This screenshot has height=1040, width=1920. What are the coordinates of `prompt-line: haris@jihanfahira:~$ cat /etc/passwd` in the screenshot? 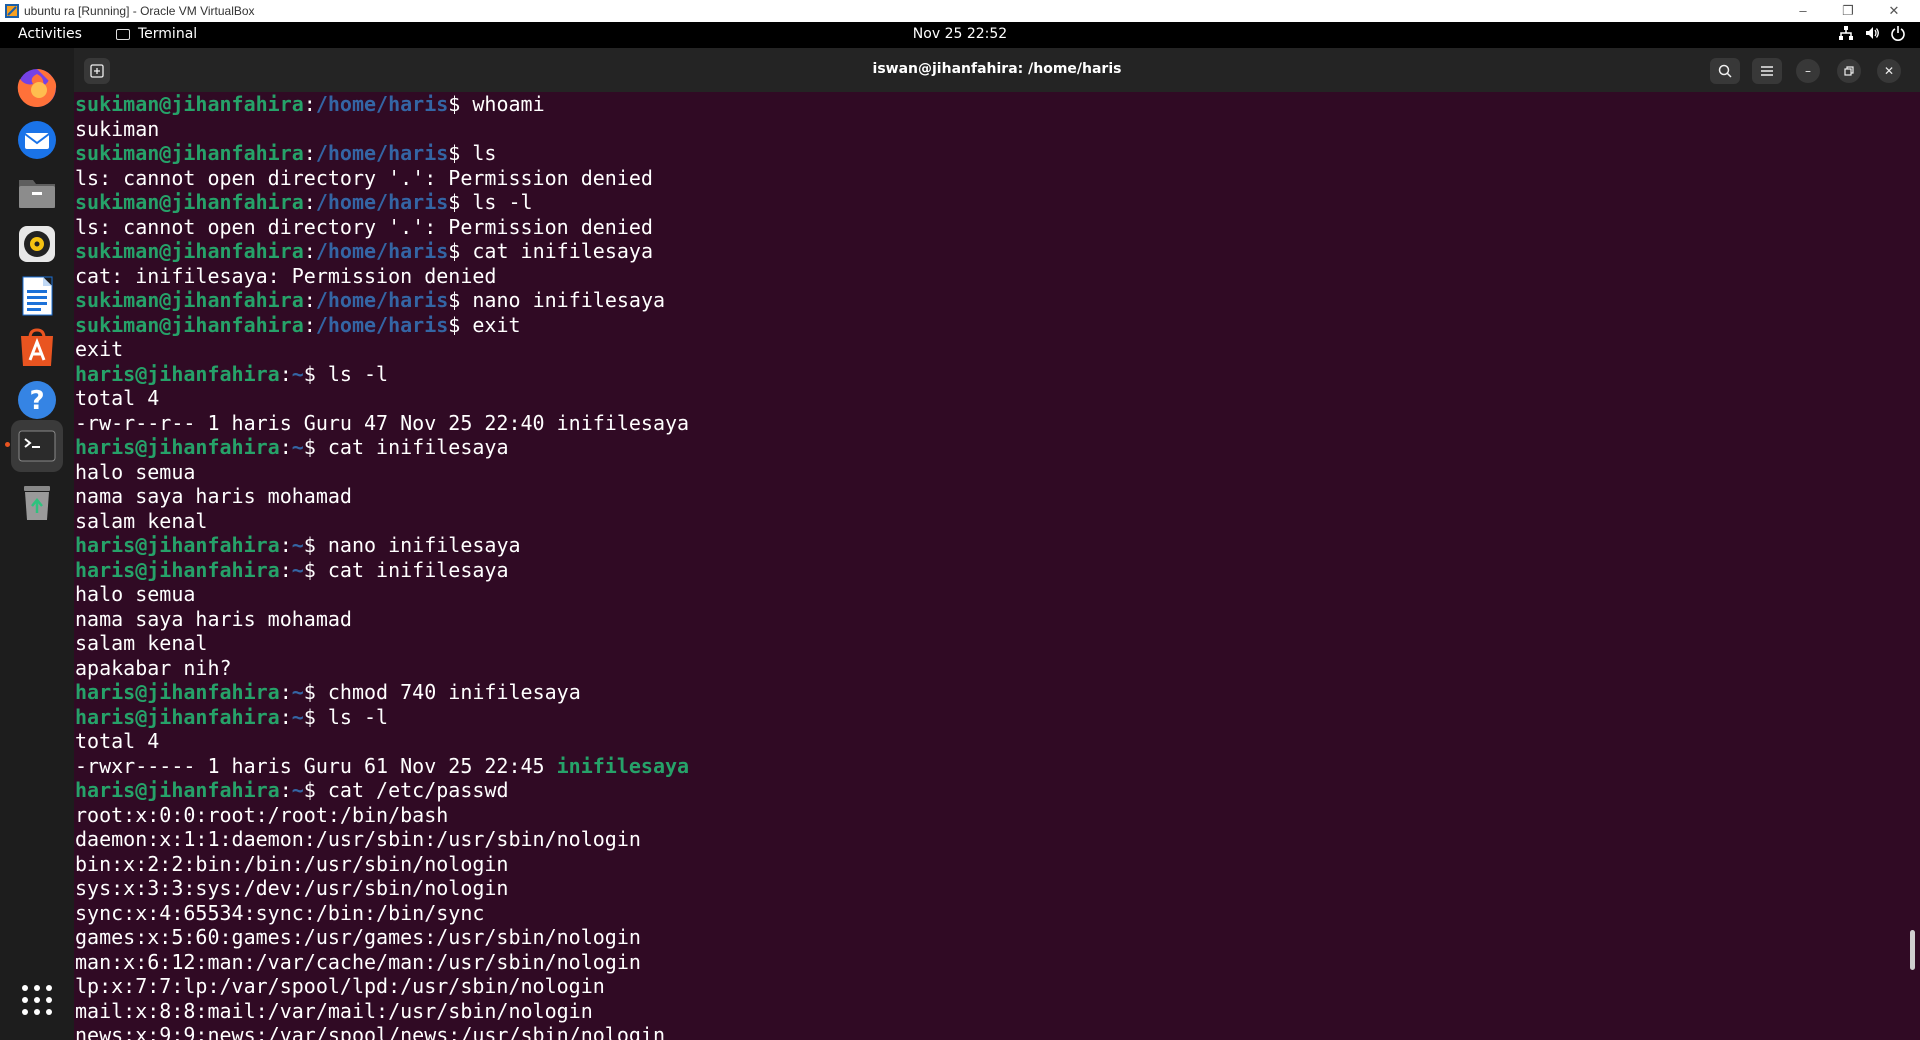 It's located at (382, 790).